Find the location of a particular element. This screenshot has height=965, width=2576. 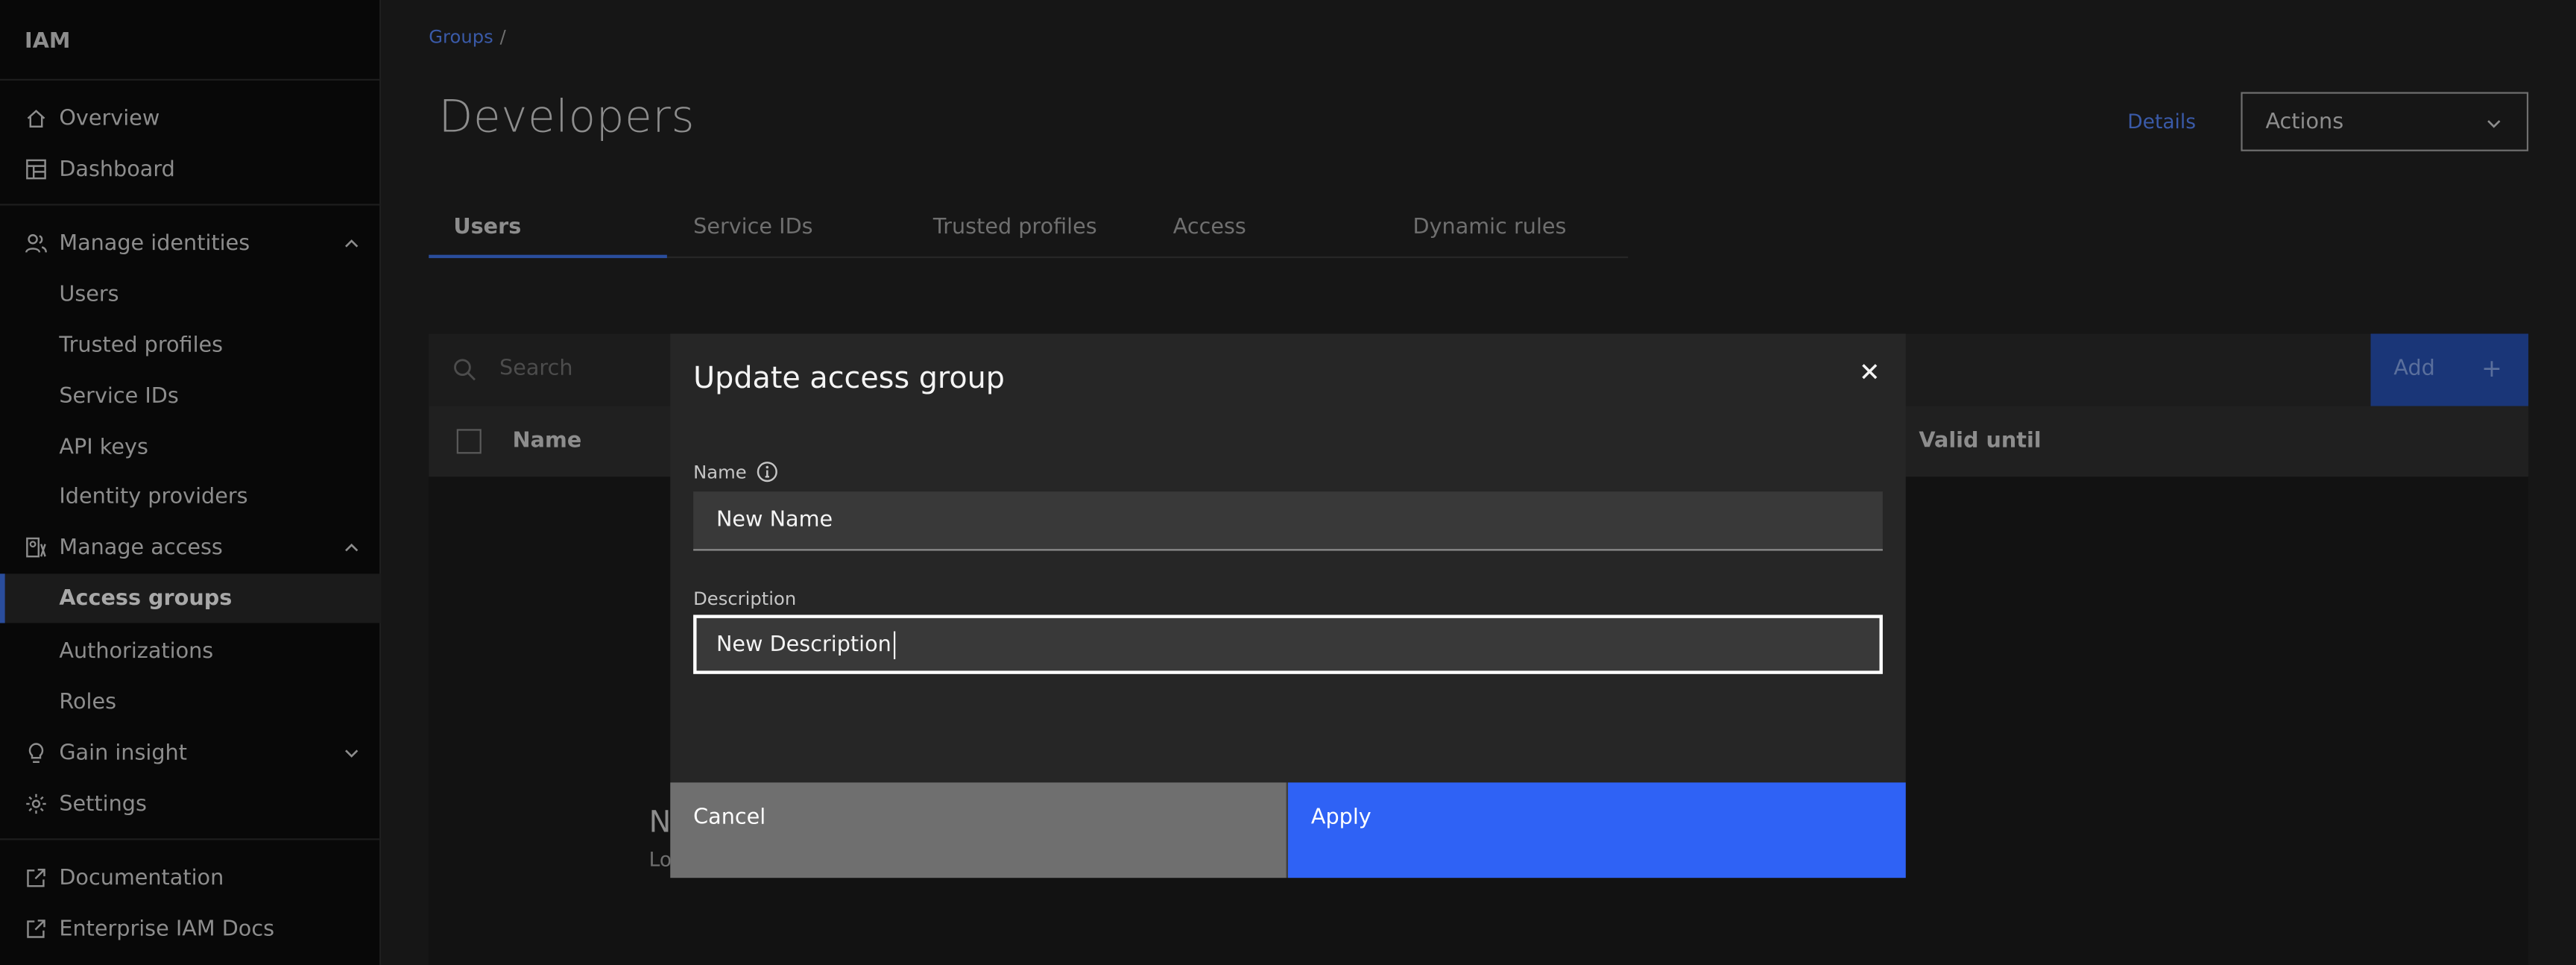

sidebar-item-label: Overview is located at coordinates (110, 119).